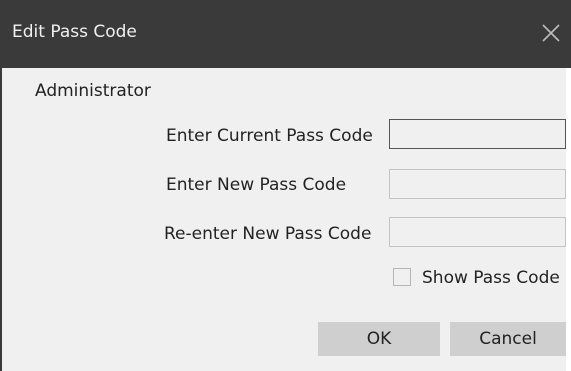 This screenshot has width=571, height=371. What do you see at coordinates (269, 136) in the screenshot?
I see `current-pass-code-label: Enter Current Pass Code` at bounding box center [269, 136].